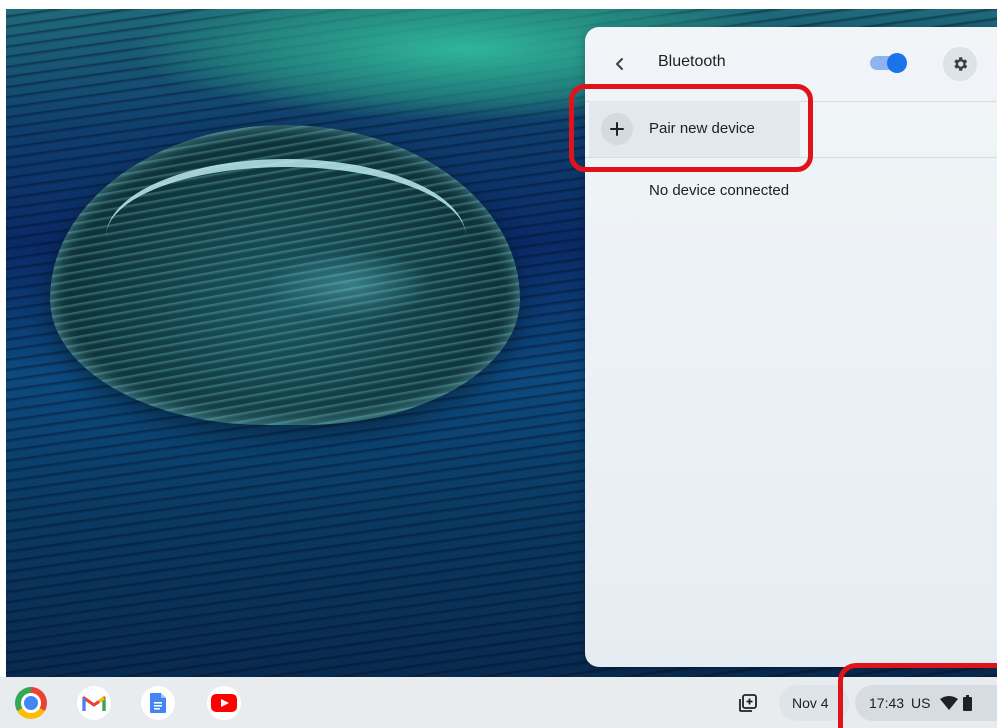 The height and width of the screenshot is (728, 997). I want to click on screen-capture-icon, so click(748, 703).